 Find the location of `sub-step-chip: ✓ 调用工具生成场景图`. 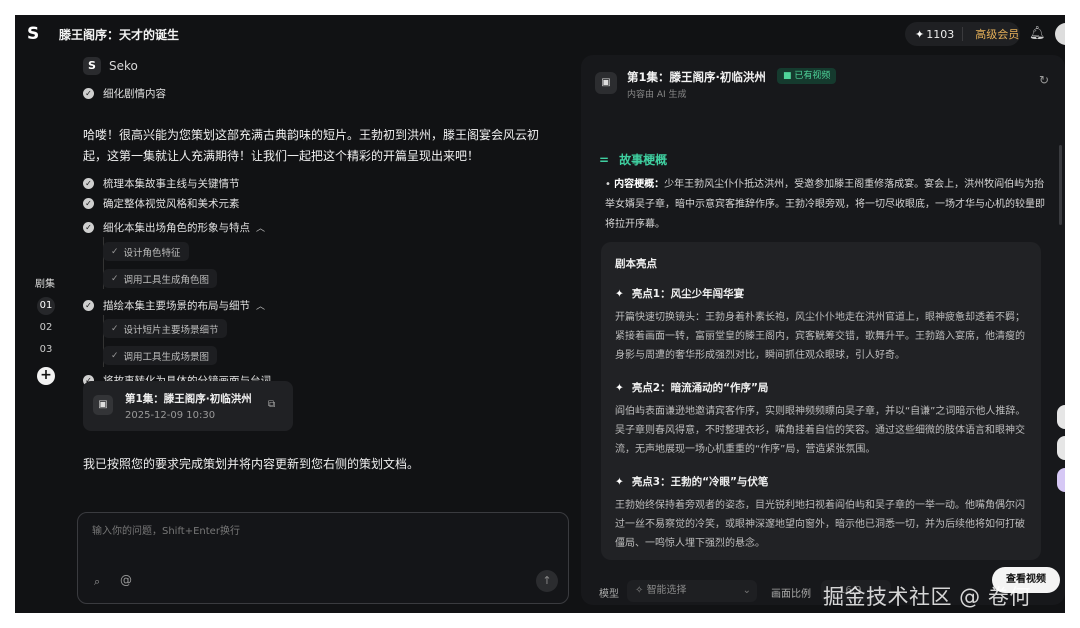

sub-step-chip: ✓ 调用工具生成场景图 is located at coordinates (160, 355).